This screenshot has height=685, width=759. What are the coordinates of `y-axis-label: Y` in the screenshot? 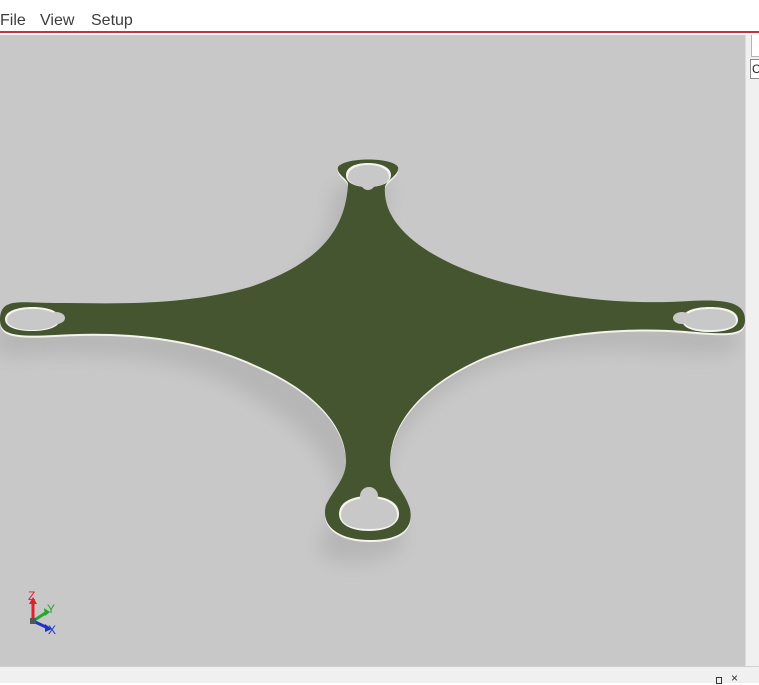 It's located at (51, 609).